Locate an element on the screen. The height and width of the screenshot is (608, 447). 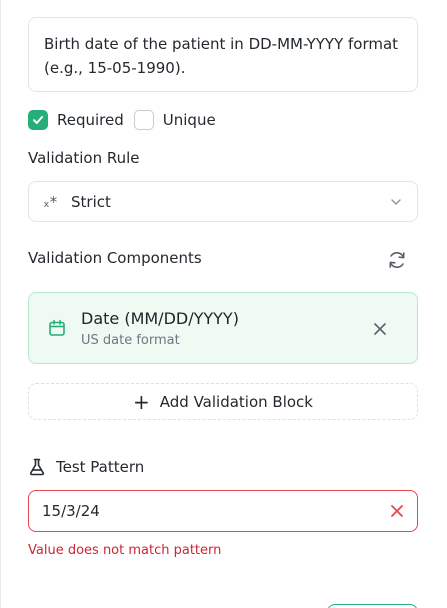
remove-component-icon is located at coordinates (380, 329).